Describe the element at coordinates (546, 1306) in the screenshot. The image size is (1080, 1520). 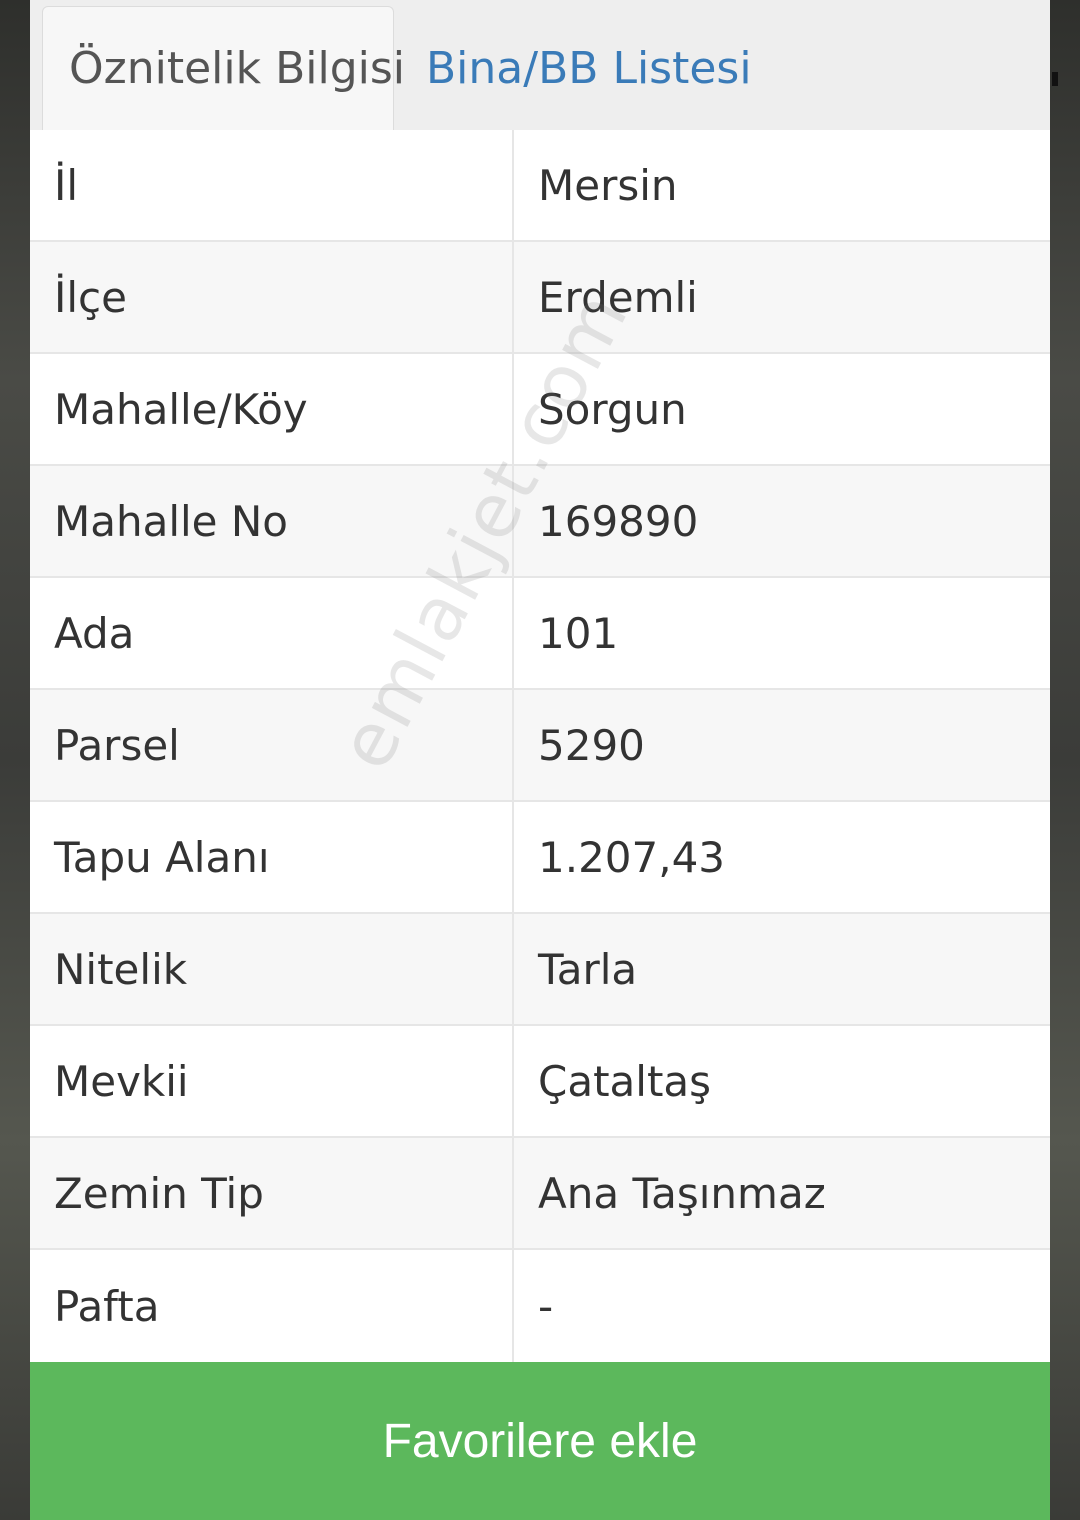
I see `attribute-value: -` at that location.